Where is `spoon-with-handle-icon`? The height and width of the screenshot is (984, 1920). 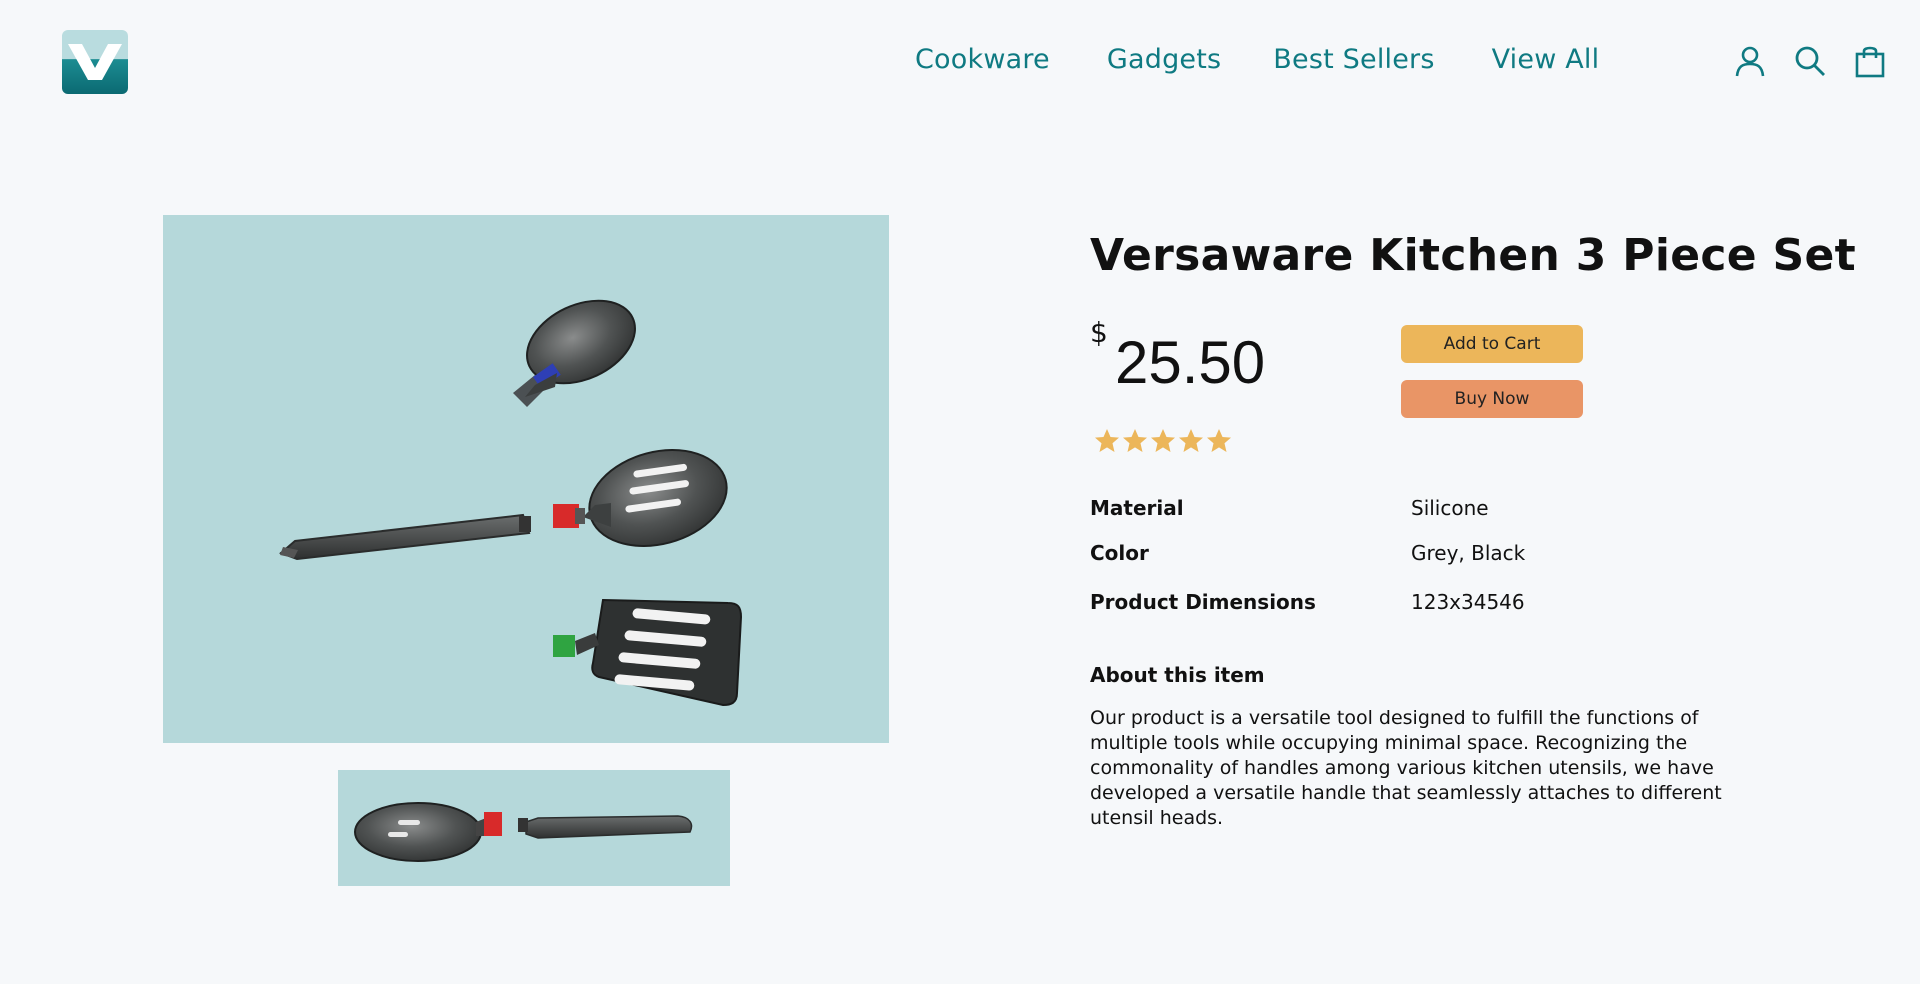
spoon-with-handle-icon is located at coordinates (523, 832).